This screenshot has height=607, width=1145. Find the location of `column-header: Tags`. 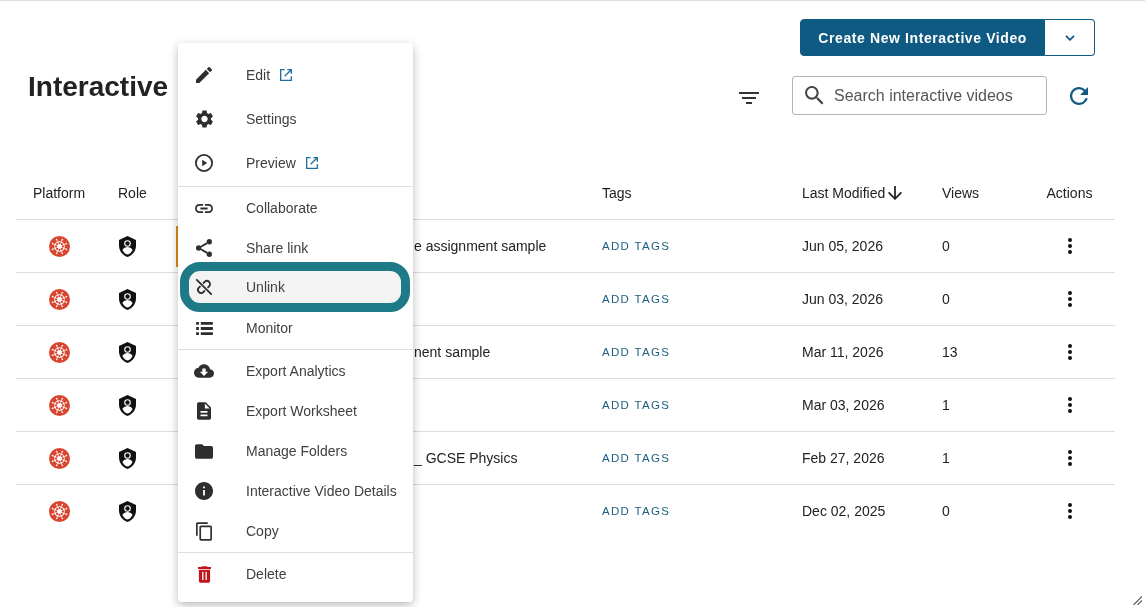

column-header: Tags is located at coordinates (617, 193).